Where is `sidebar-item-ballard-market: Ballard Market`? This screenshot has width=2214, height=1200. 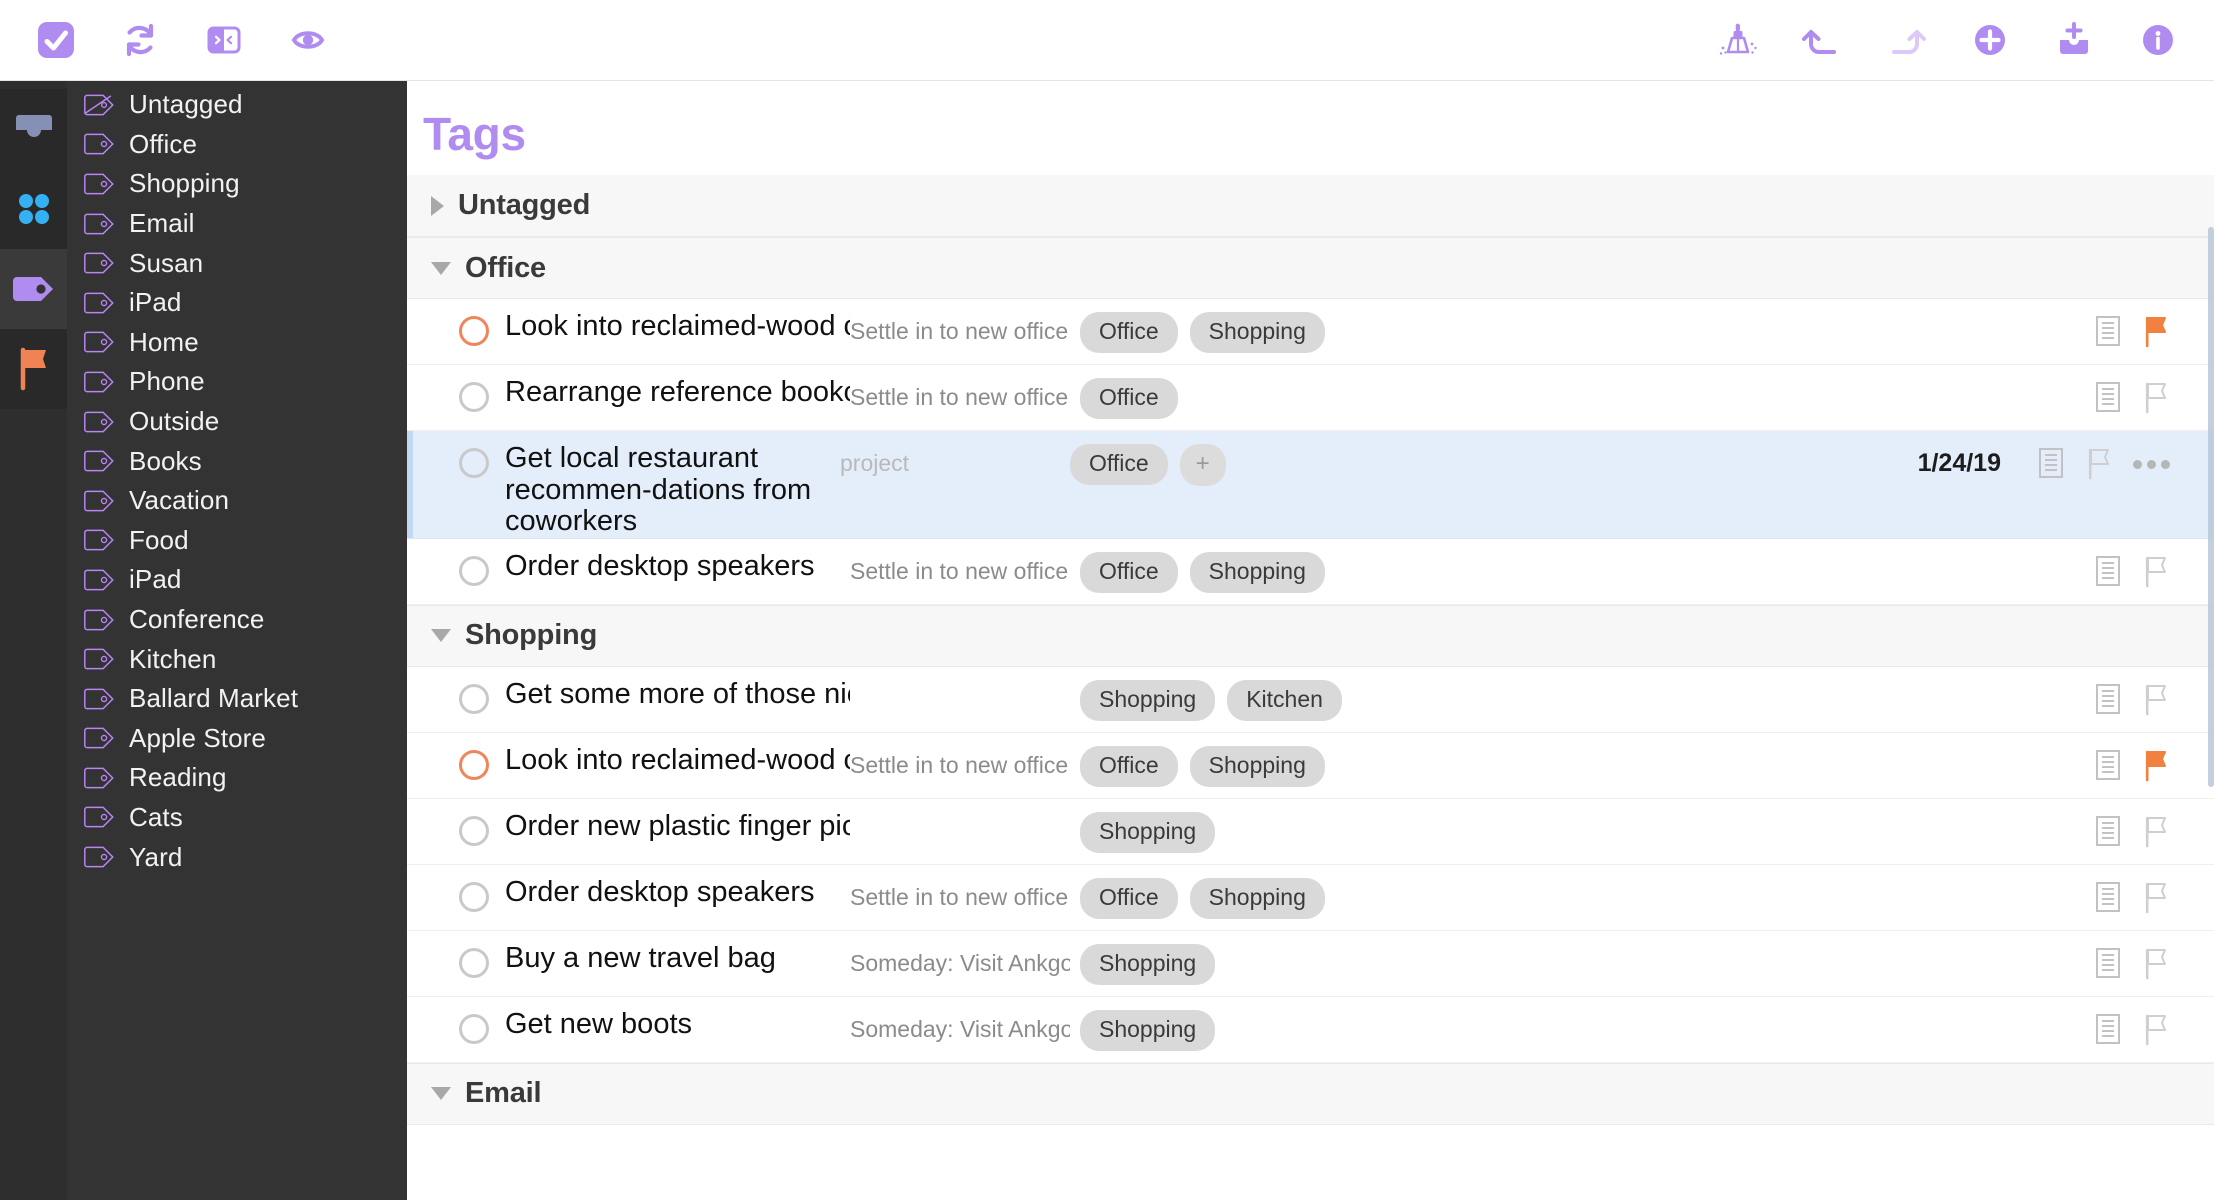 sidebar-item-ballard-market: Ballard Market is located at coordinates (237, 699).